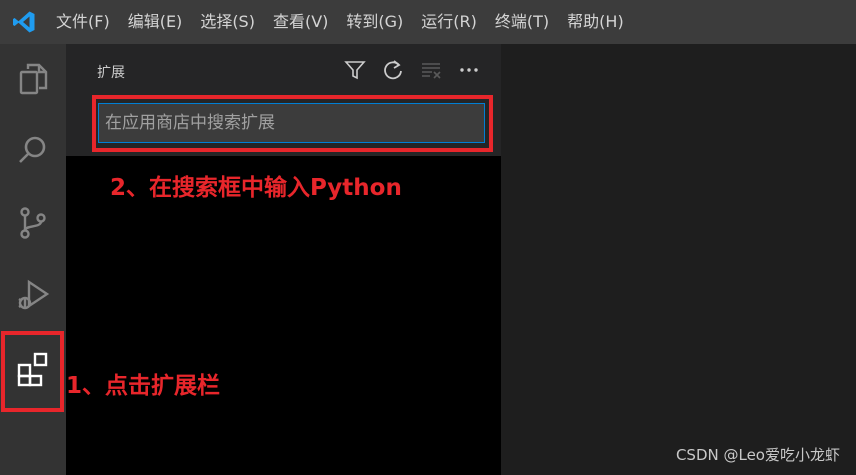  I want to click on more-actions-icon, so click(469, 70).